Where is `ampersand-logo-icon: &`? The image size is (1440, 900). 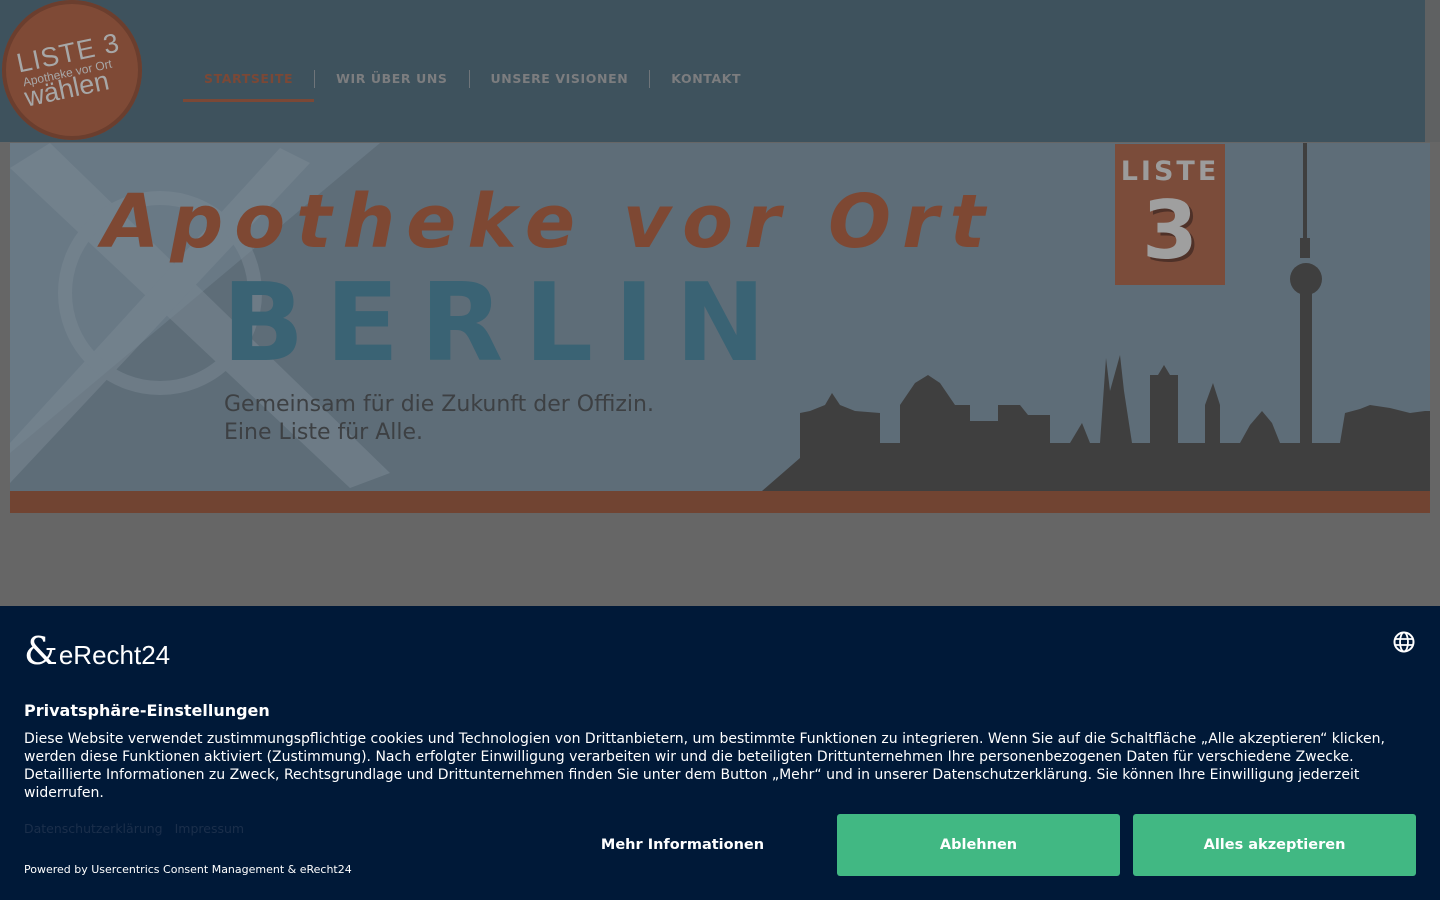 ampersand-logo-icon: & is located at coordinates (41, 651).